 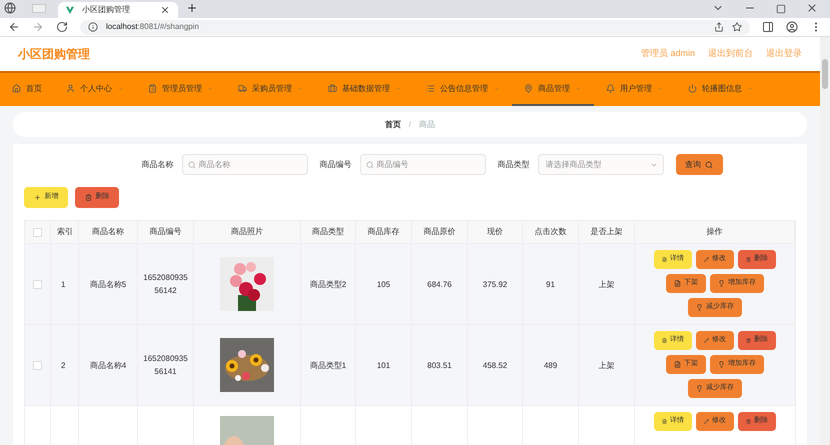 What do you see at coordinates (423, 164) in the screenshot?
I see `search-field: 商品编号` at bounding box center [423, 164].